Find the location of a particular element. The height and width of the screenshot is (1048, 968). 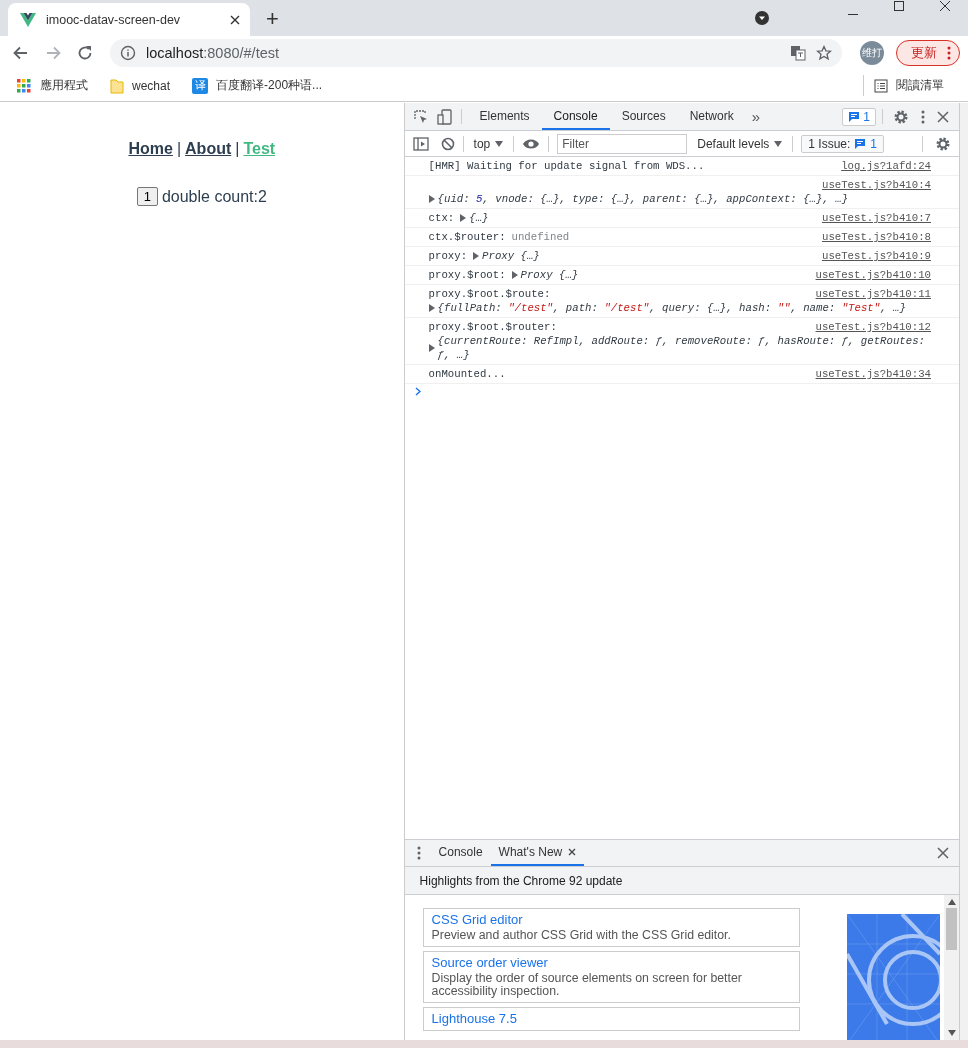

feature-title: Source order viewer is located at coordinates (489, 962).